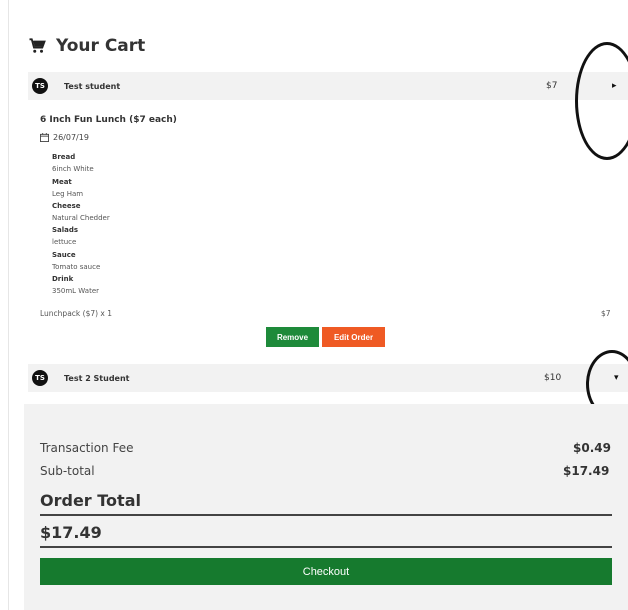  I want to click on lunchpack-line: Lunchpack ($7) x 1, so click(76, 313).